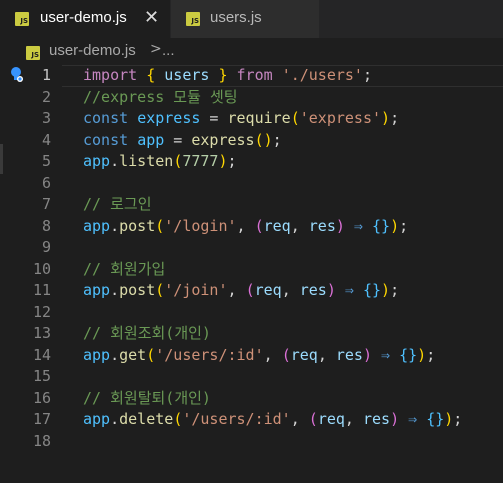  I want to click on code-token: // 로그인, so click(117, 204).